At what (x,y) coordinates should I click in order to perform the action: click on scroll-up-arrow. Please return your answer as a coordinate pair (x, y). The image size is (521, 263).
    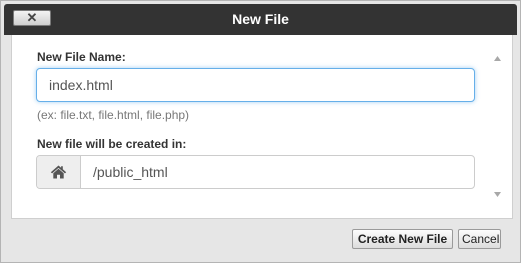
    Looking at the image, I should click on (497, 58).